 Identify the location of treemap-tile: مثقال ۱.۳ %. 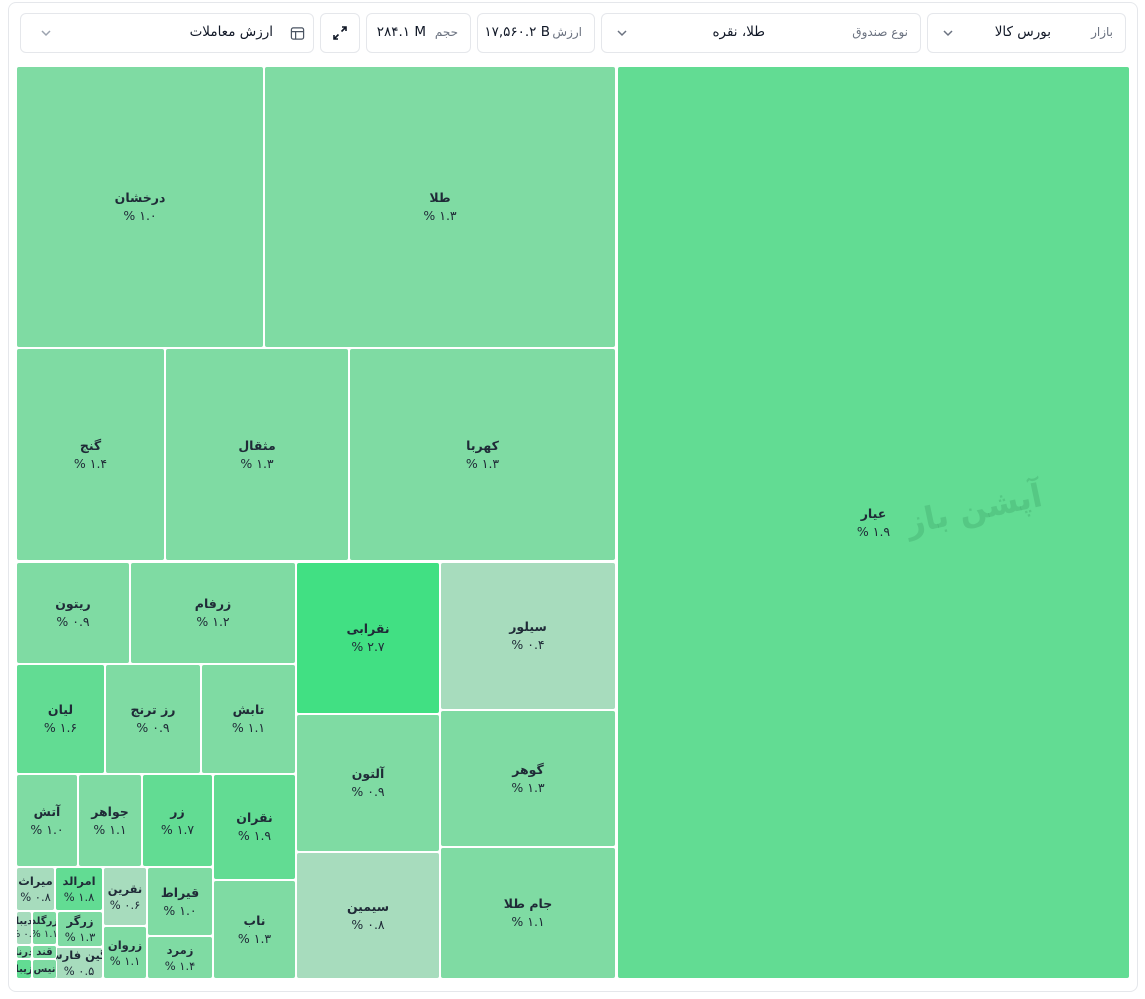
(257, 454).